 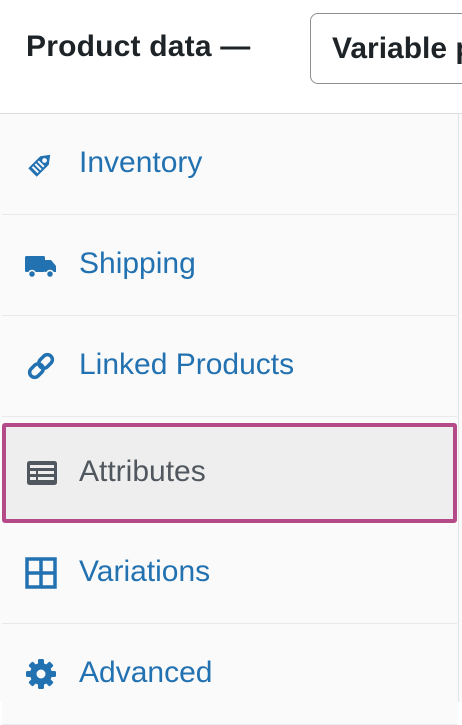 I want to click on product-type-select: Variable product, so click(x=386, y=48).